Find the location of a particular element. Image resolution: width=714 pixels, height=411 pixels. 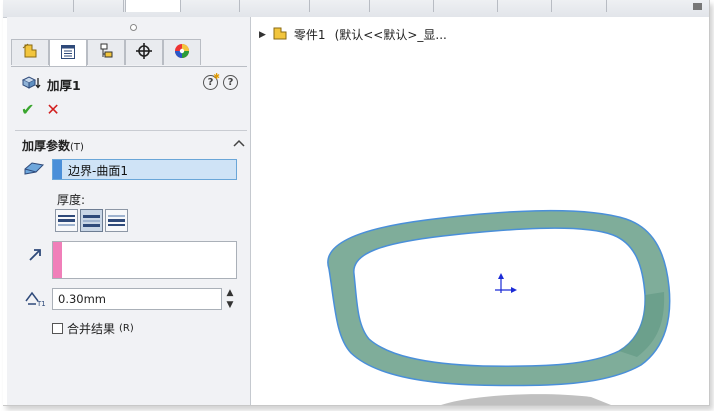

merge-result-option: 合并结果 (R) is located at coordinates (93, 328).